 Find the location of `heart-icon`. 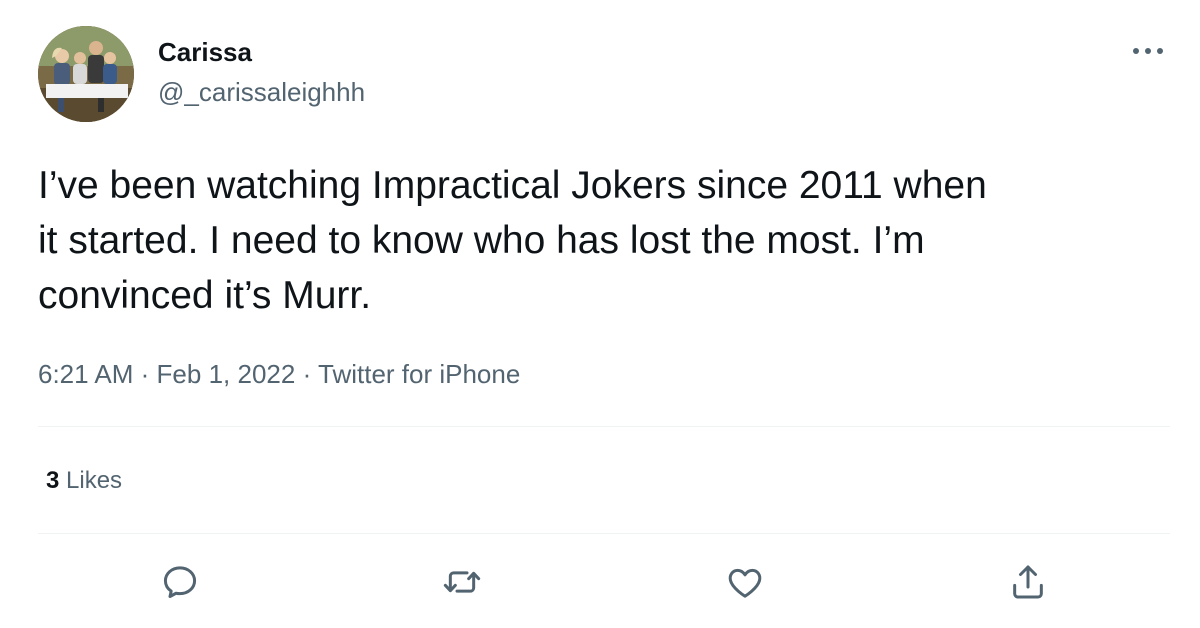

heart-icon is located at coordinates (745, 583).